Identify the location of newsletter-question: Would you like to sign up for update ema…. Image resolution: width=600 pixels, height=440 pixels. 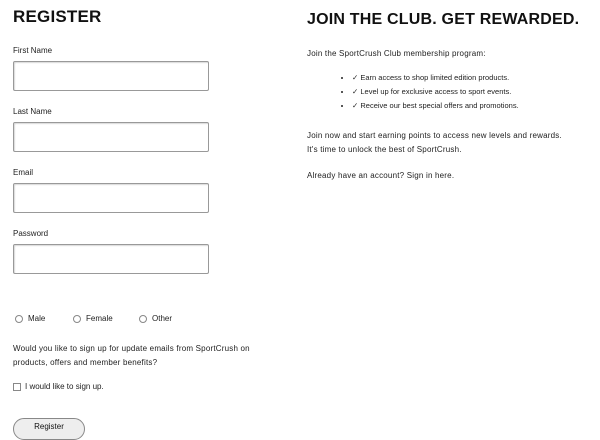
(131, 355).